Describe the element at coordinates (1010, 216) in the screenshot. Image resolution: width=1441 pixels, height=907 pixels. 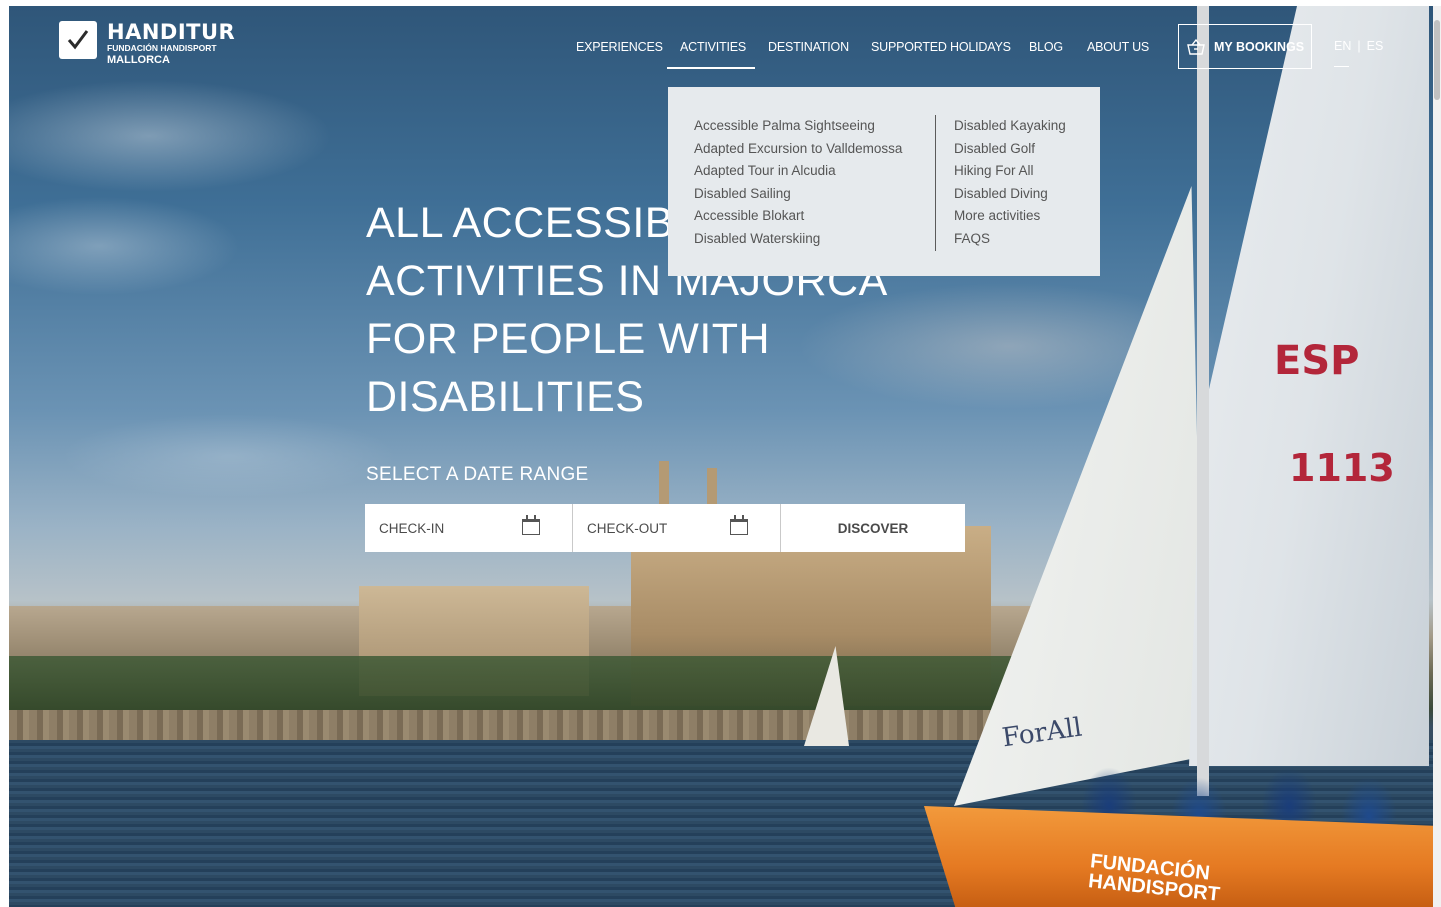
I see `dropdown-item: More activities` at that location.